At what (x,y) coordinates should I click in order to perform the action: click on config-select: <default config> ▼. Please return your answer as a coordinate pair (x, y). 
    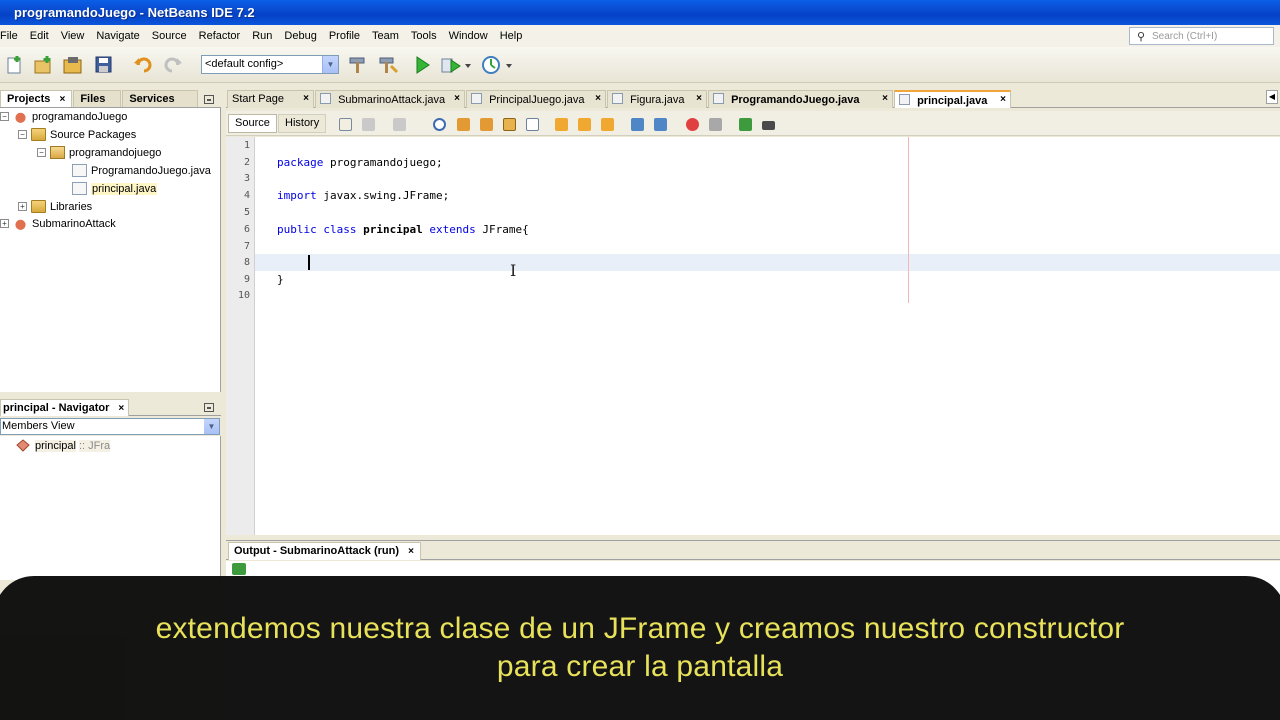
    Looking at the image, I should click on (270, 64).